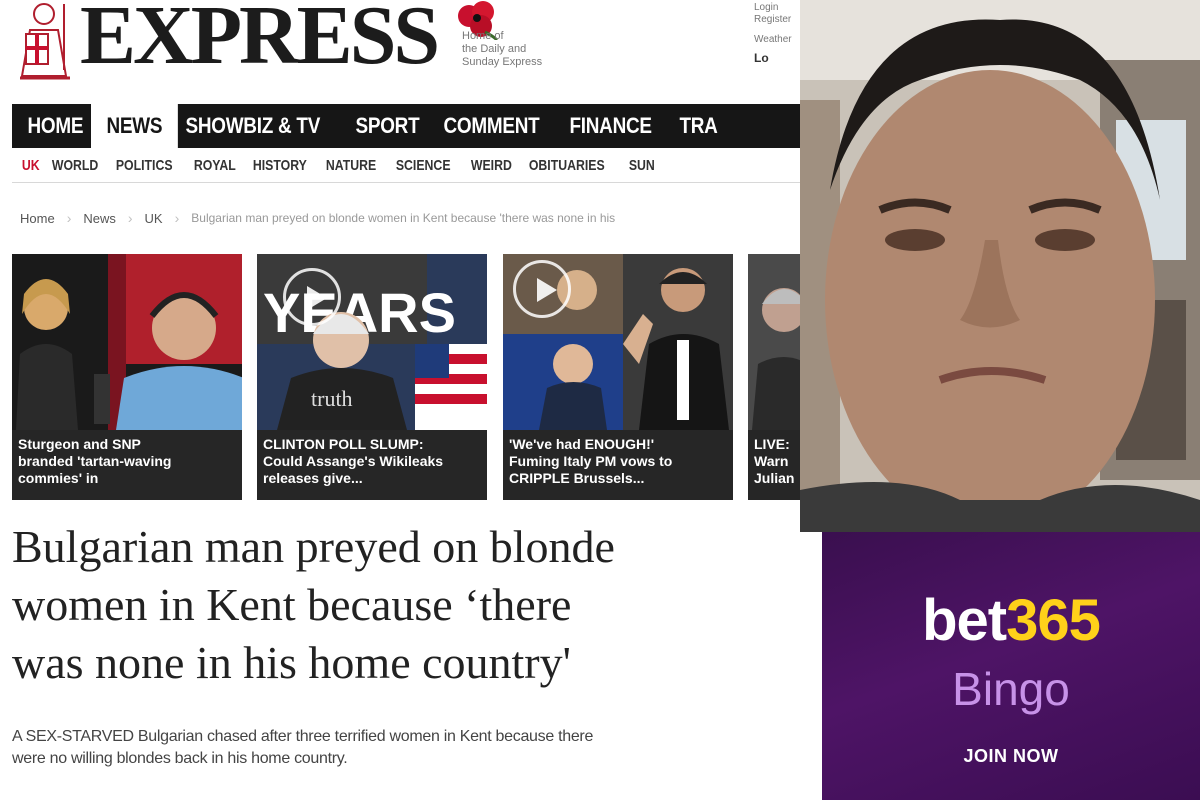 This screenshot has width=1200, height=800. I want to click on caption-line: branded 'tartan-waving, so click(95, 461).